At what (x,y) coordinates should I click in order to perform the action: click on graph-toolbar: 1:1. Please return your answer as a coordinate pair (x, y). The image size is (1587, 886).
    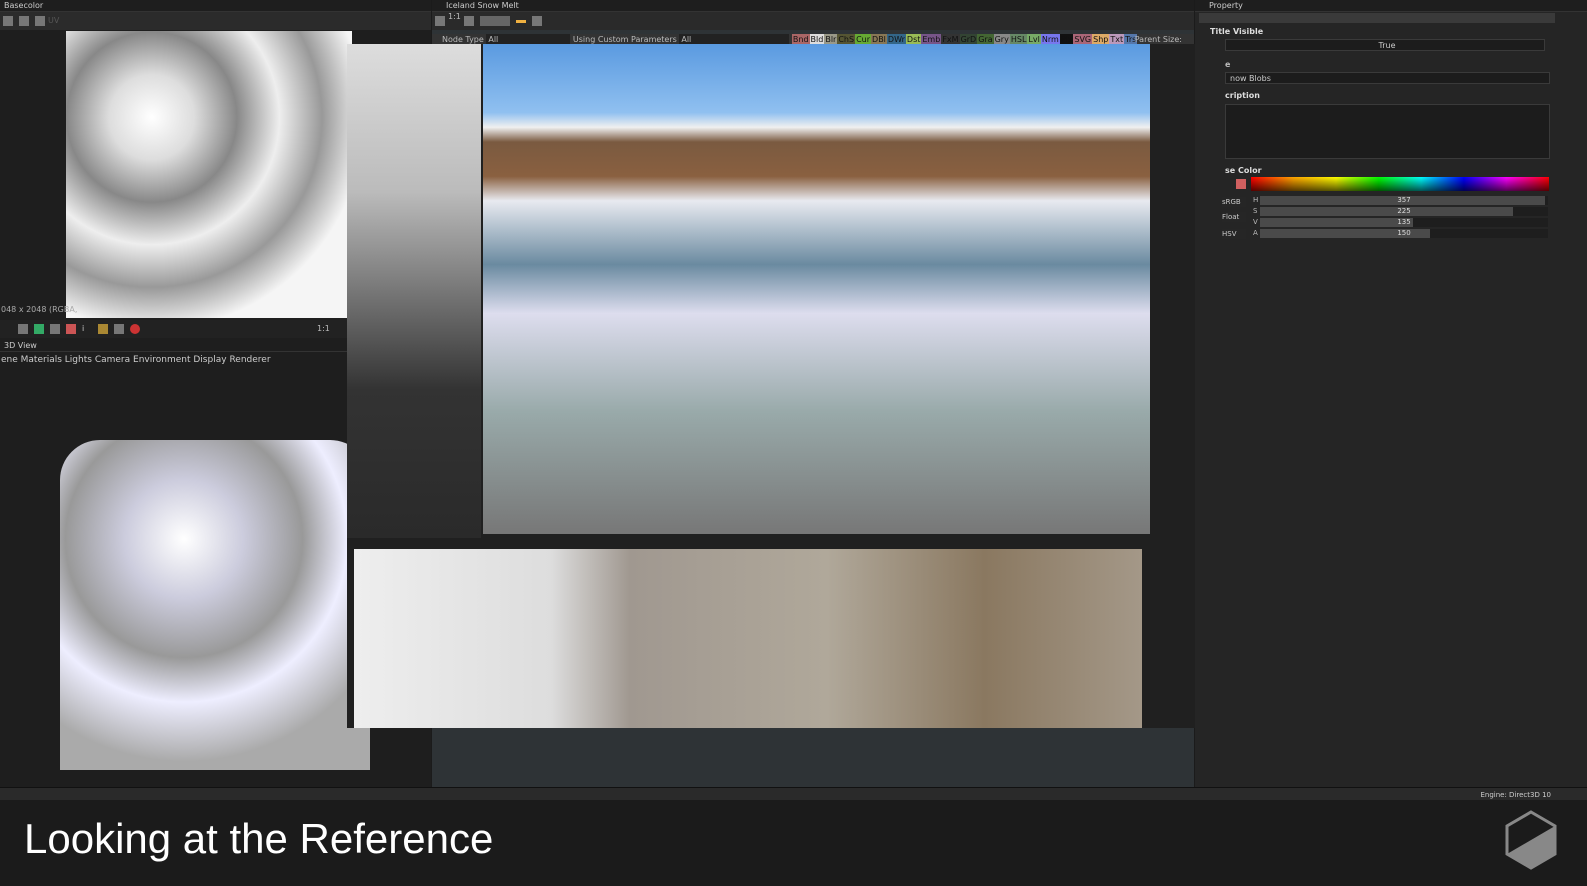
    Looking at the image, I should click on (813, 21).